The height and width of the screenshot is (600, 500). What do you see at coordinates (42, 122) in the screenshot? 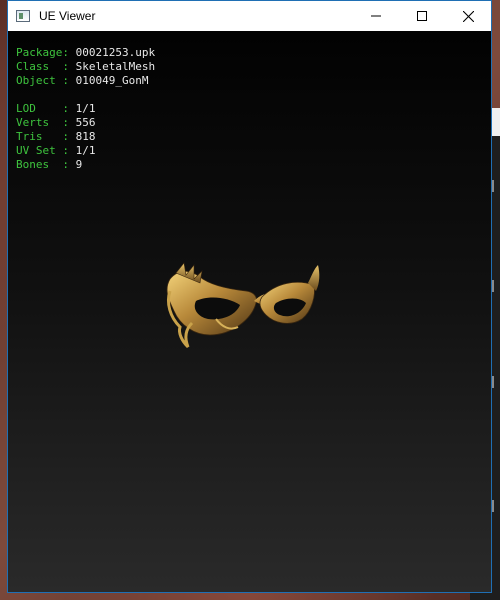
I see `info-label: Verts :` at bounding box center [42, 122].